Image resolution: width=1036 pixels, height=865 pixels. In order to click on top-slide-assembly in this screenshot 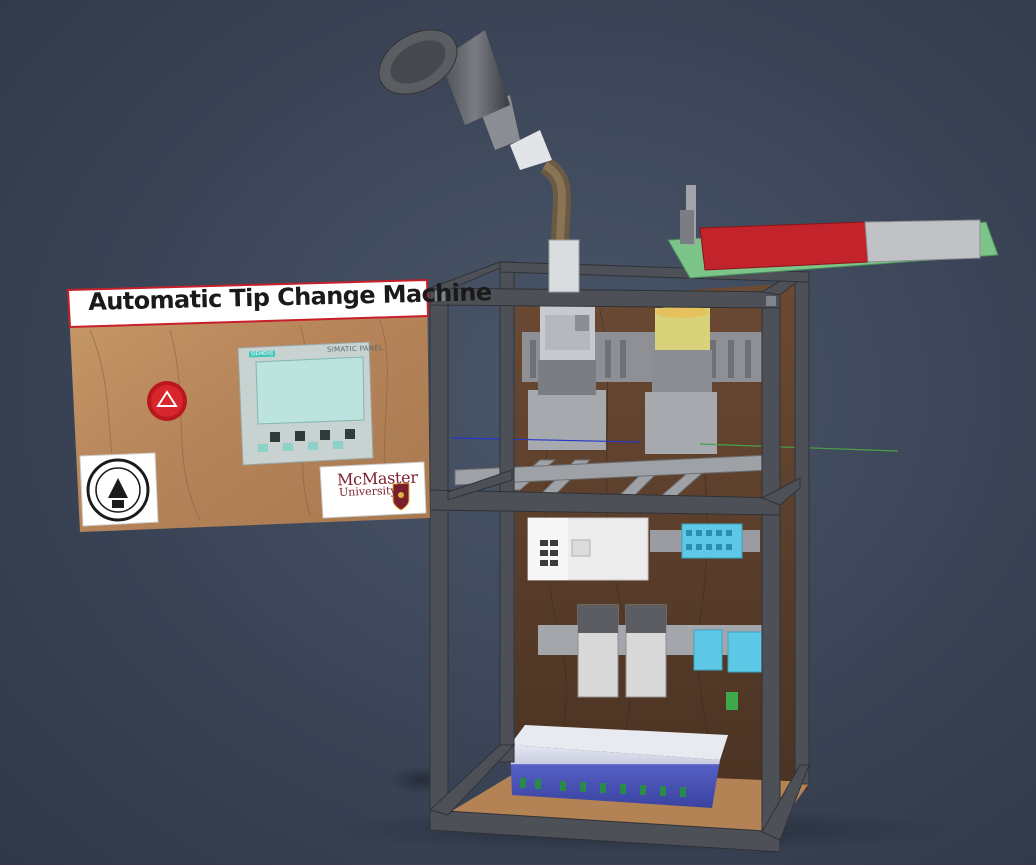, I will do `click(833, 232)`.